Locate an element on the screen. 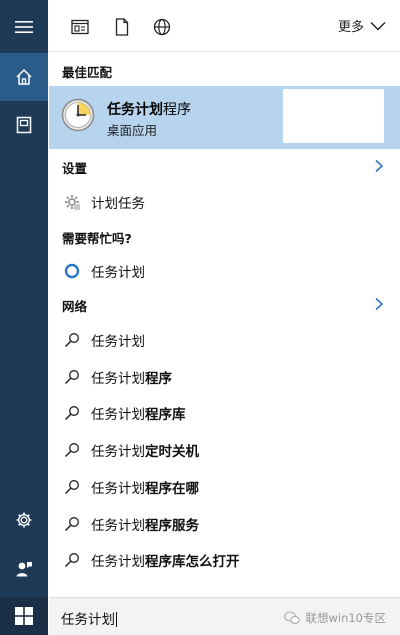 The height and width of the screenshot is (635, 400). left-rail is located at coordinates (24, 298).